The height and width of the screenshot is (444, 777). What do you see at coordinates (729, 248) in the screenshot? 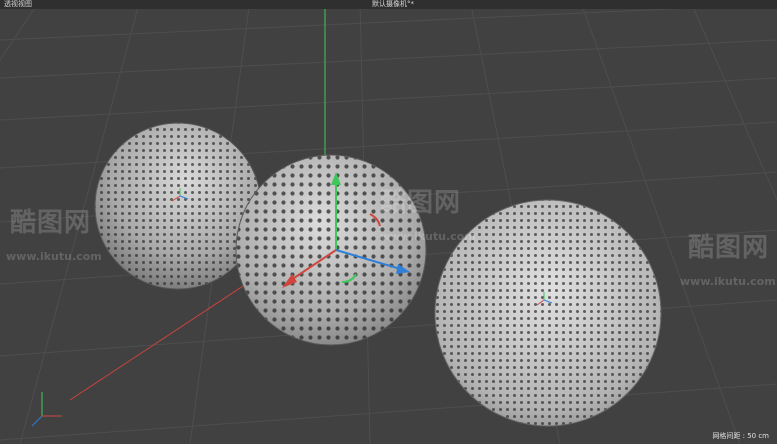
I see `watermark-brand-right: 酷图网` at bounding box center [729, 248].